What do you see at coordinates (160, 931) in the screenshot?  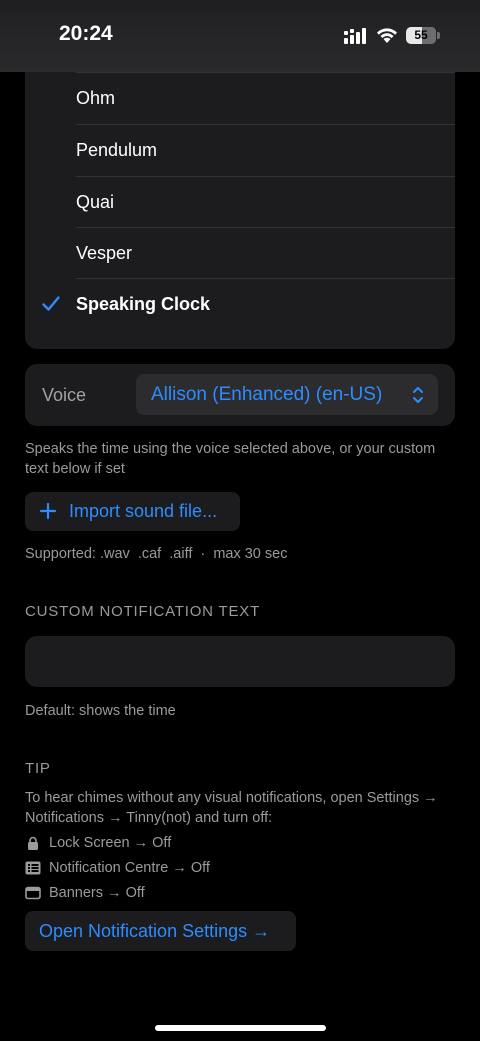 I see `open-notification-settings-button: Open Notification Settings →` at bounding box center [160, 931].